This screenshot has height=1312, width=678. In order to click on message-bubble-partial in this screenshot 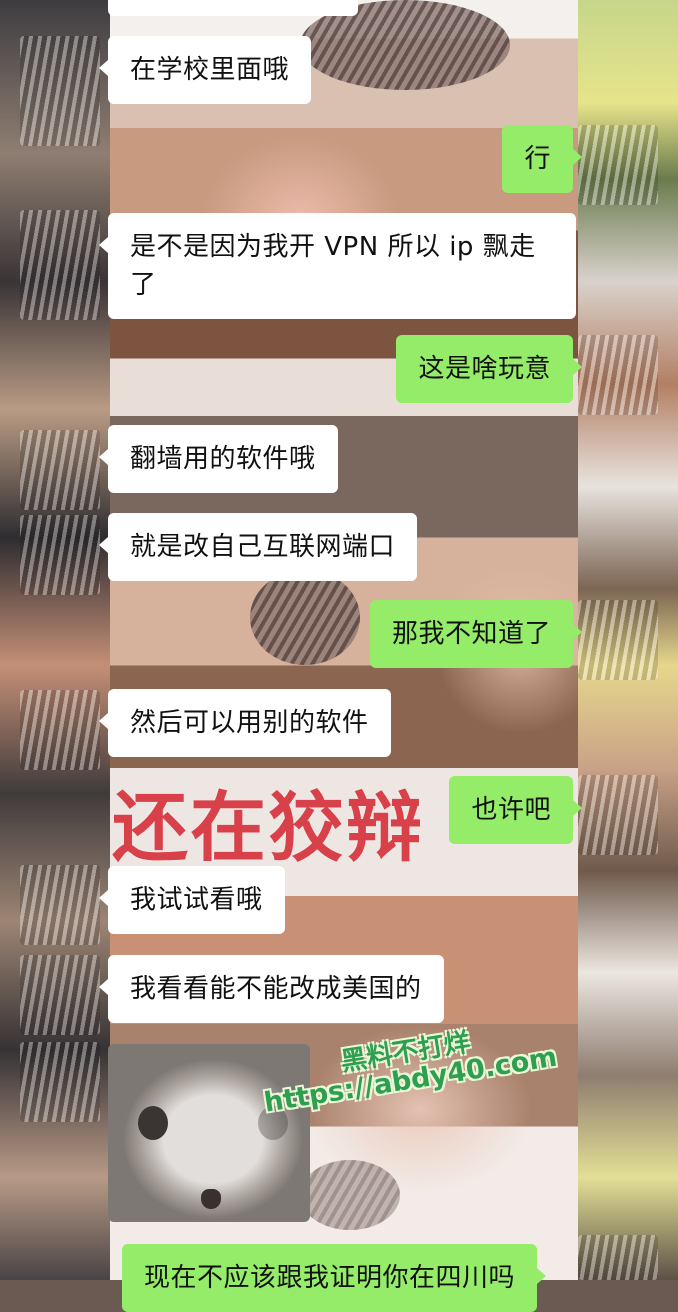, I will do `click(233, 8)`.